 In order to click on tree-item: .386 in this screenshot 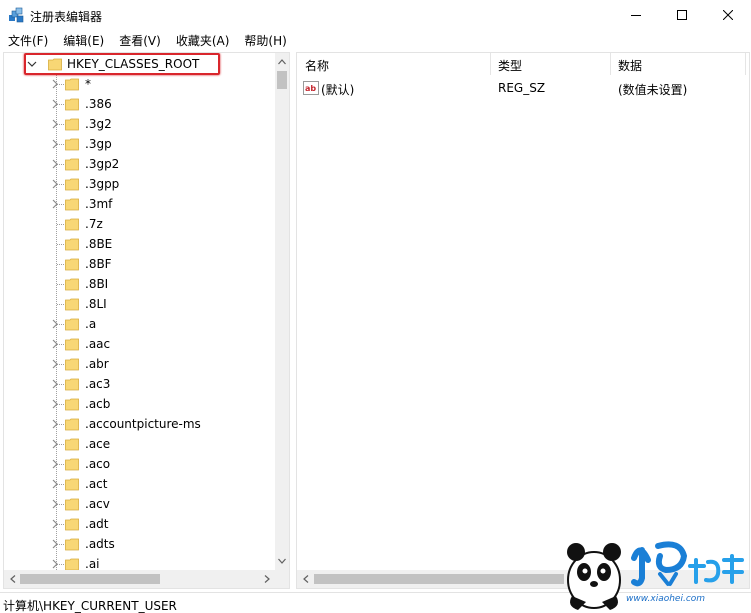, I will do `click(140, 104)`.